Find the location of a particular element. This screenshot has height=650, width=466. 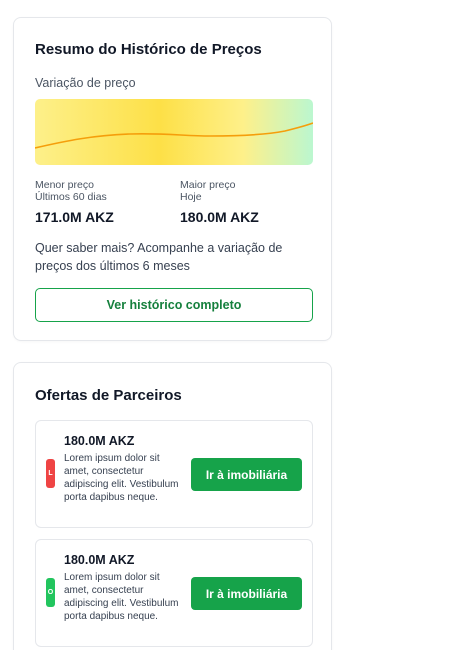

highest-price-stat: Maior preço Hoje 180.0M AKZ is located at coordinates (240, 202).